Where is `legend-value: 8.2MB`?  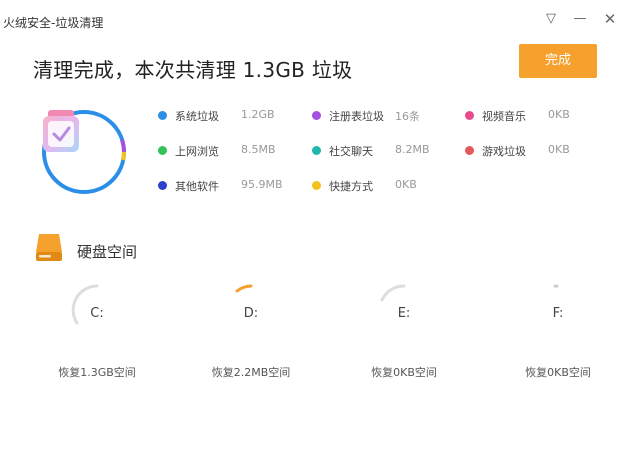
legend-value: 8.2MB is located at coordinates (412, 149).